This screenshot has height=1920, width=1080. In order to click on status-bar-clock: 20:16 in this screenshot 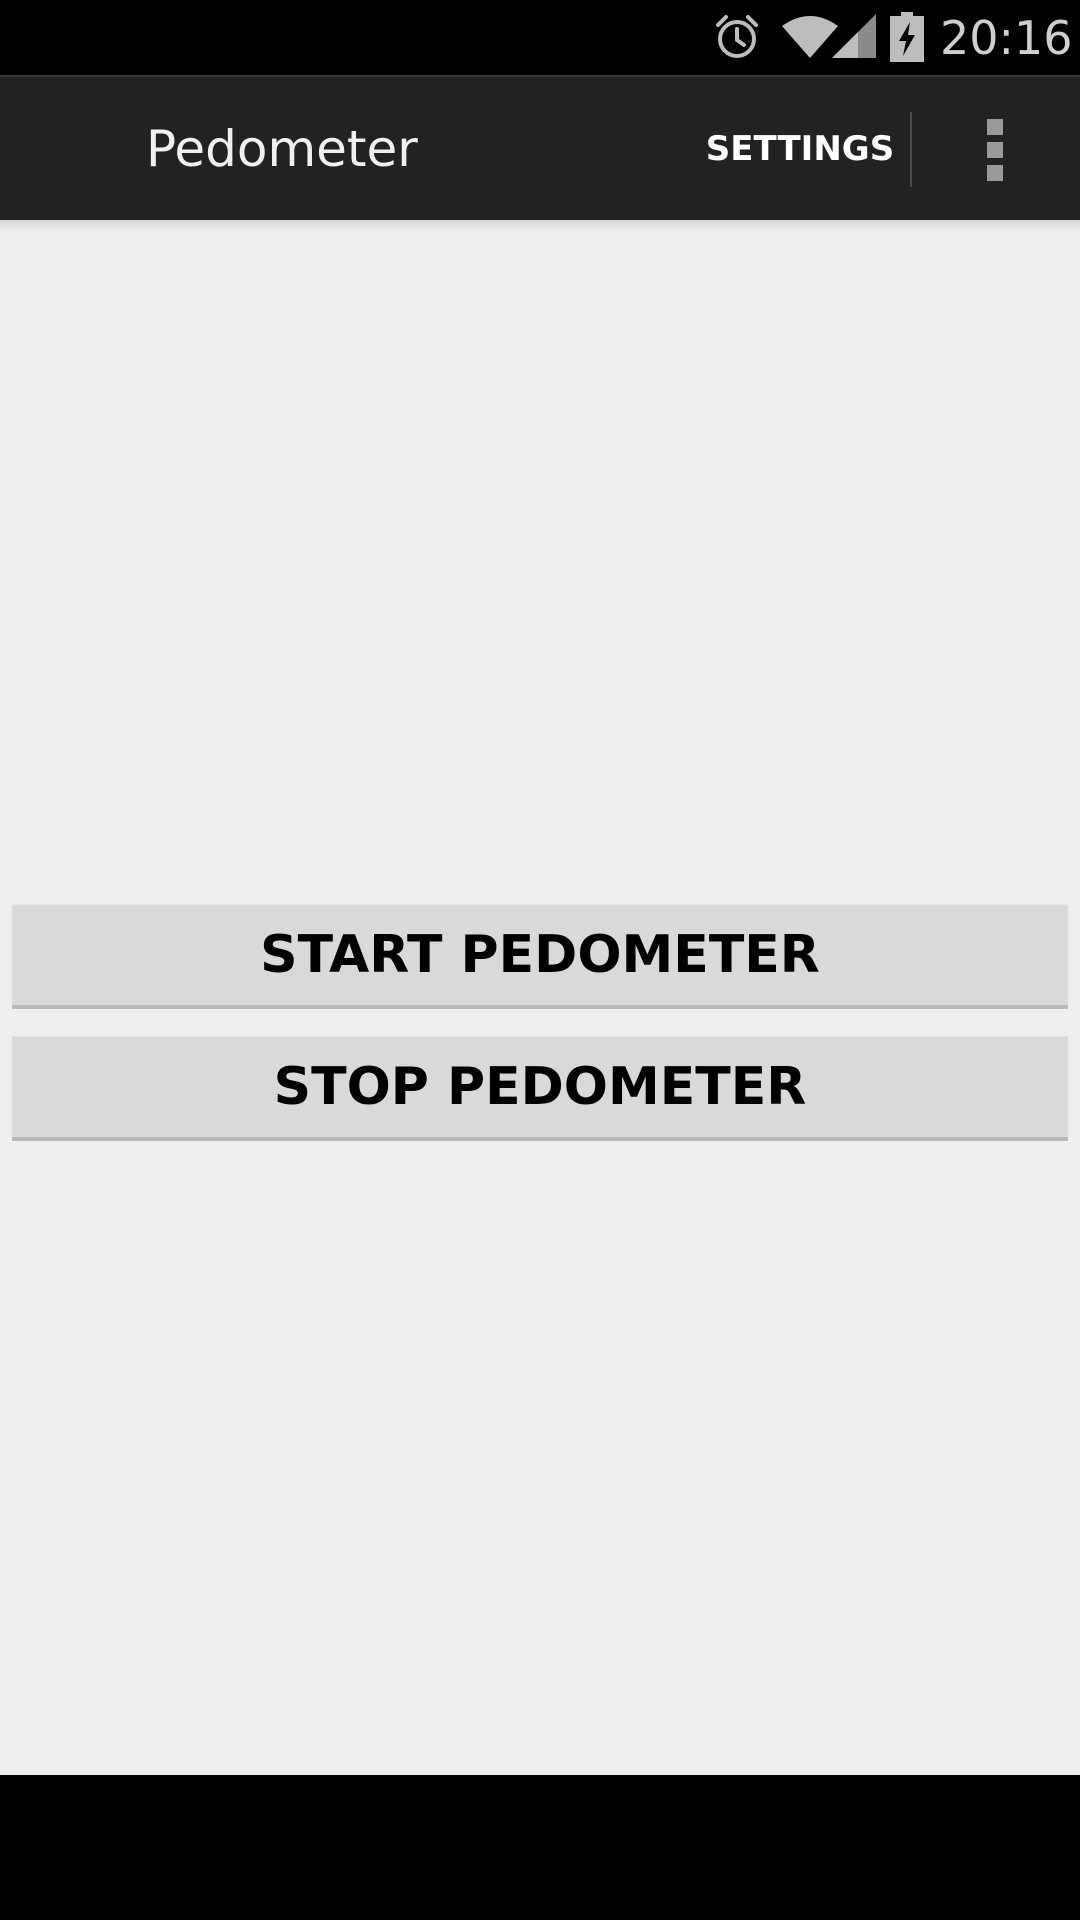, I will do `click(1006, 38)`.